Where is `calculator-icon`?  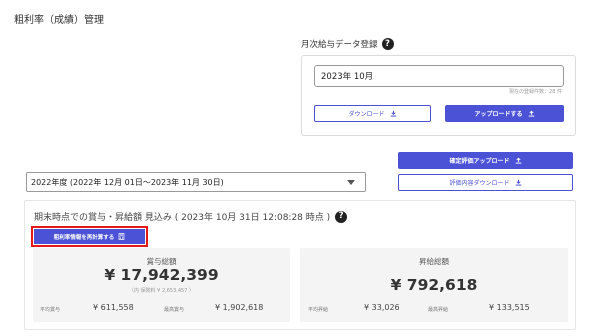
calculator-icon is located at coordinates (121, 236).